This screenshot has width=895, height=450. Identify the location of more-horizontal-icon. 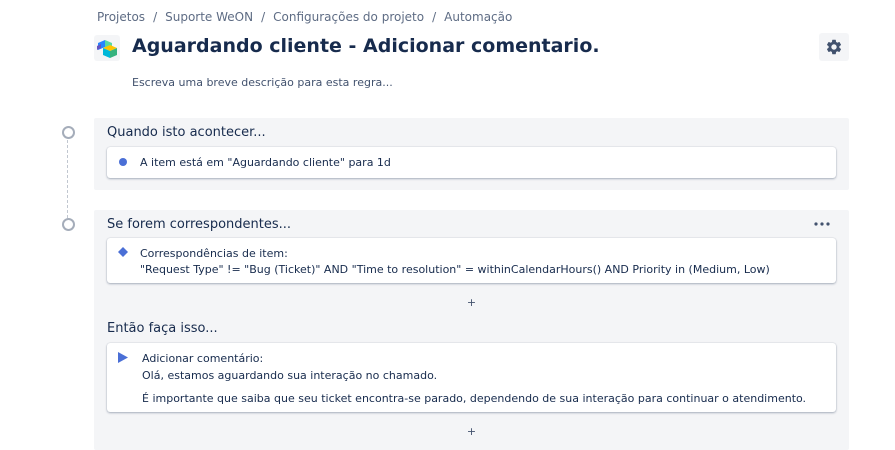
(822, 224).